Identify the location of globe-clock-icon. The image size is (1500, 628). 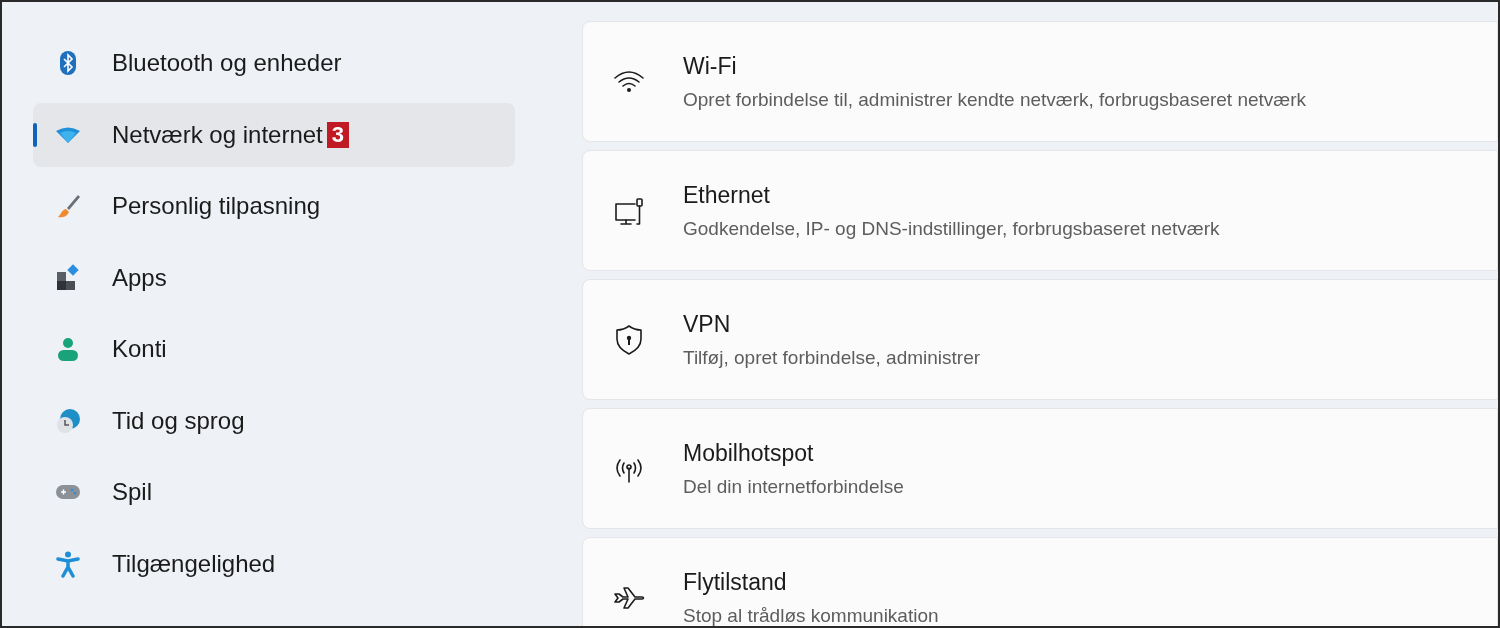
(68, 420).